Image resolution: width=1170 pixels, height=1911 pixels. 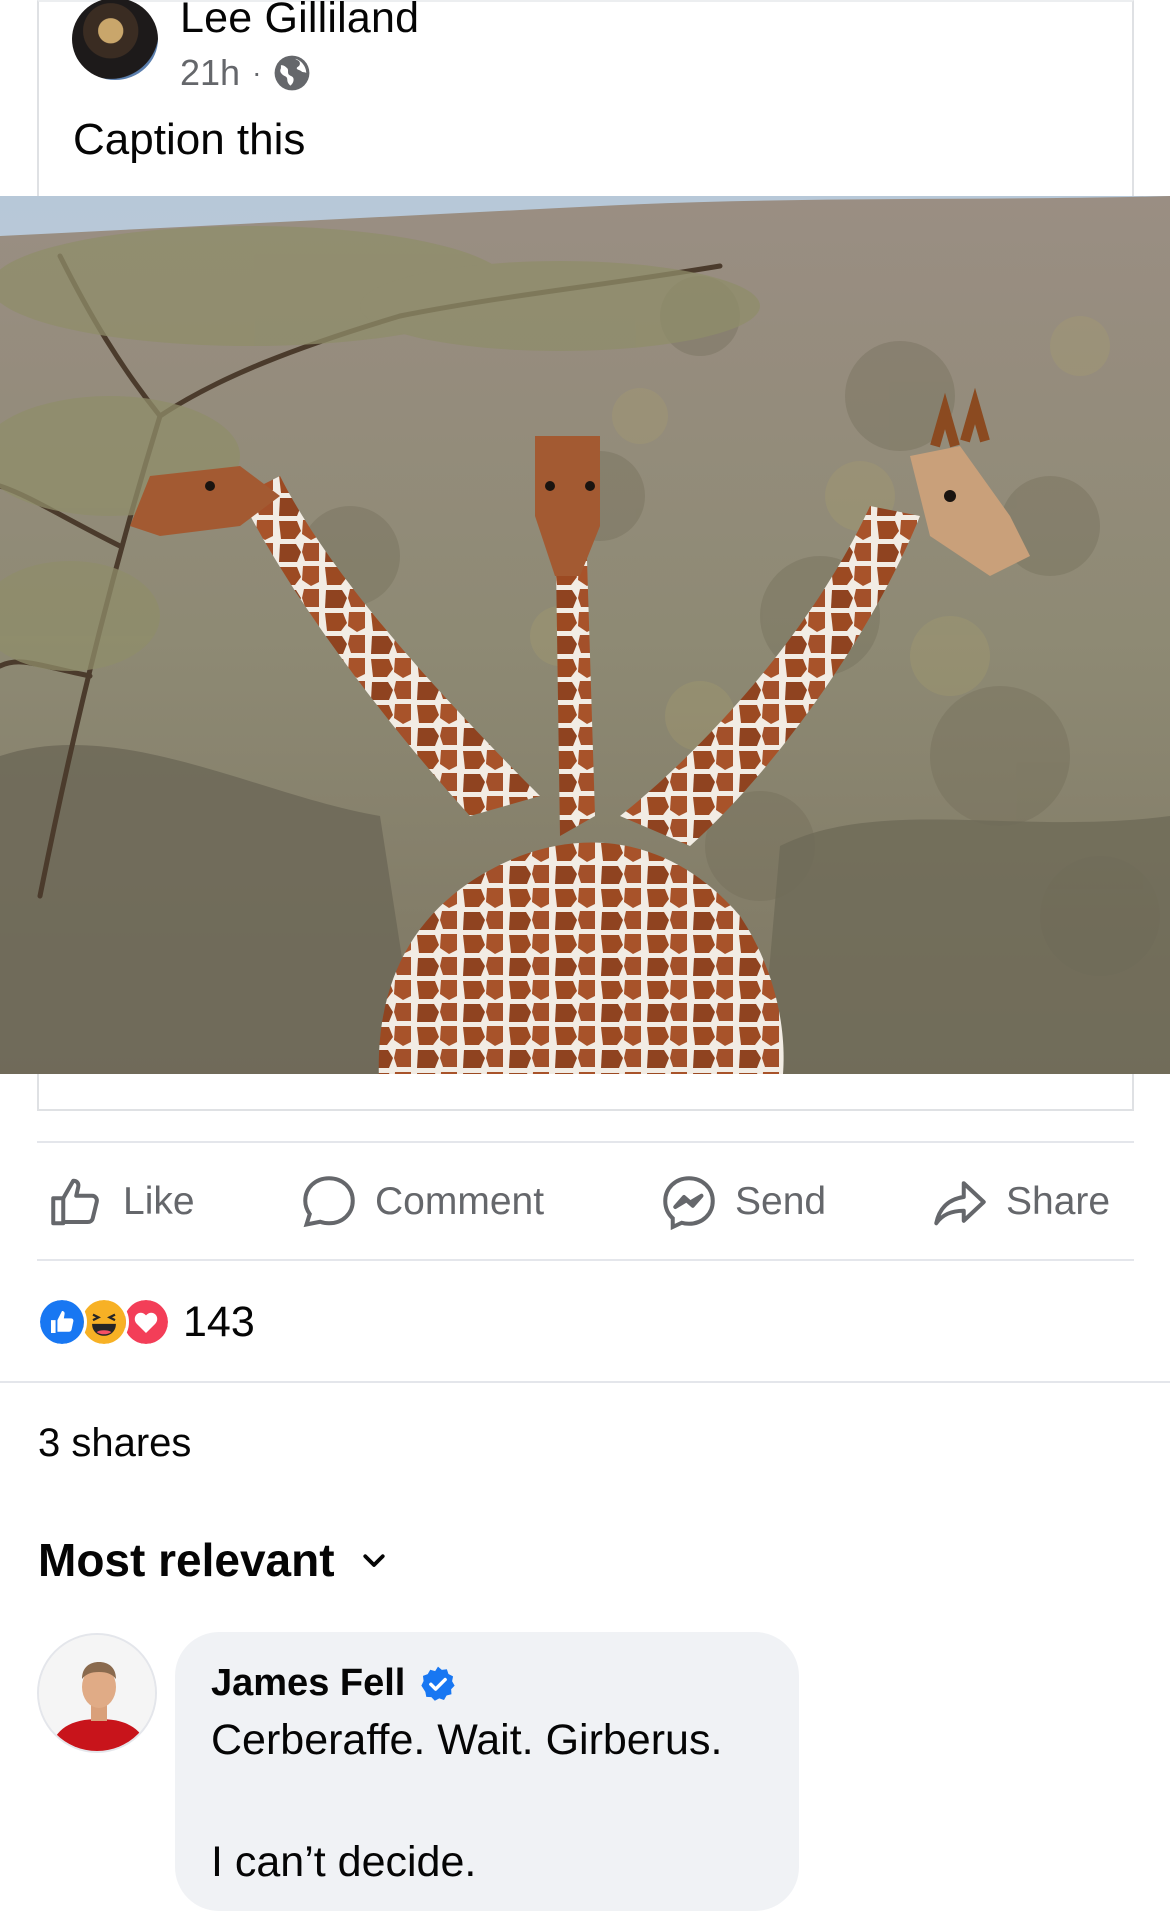 What do you see at coordinates (585, 1382) in the screenshot?
I see `section-divider` at bounding box center [585, 1382].